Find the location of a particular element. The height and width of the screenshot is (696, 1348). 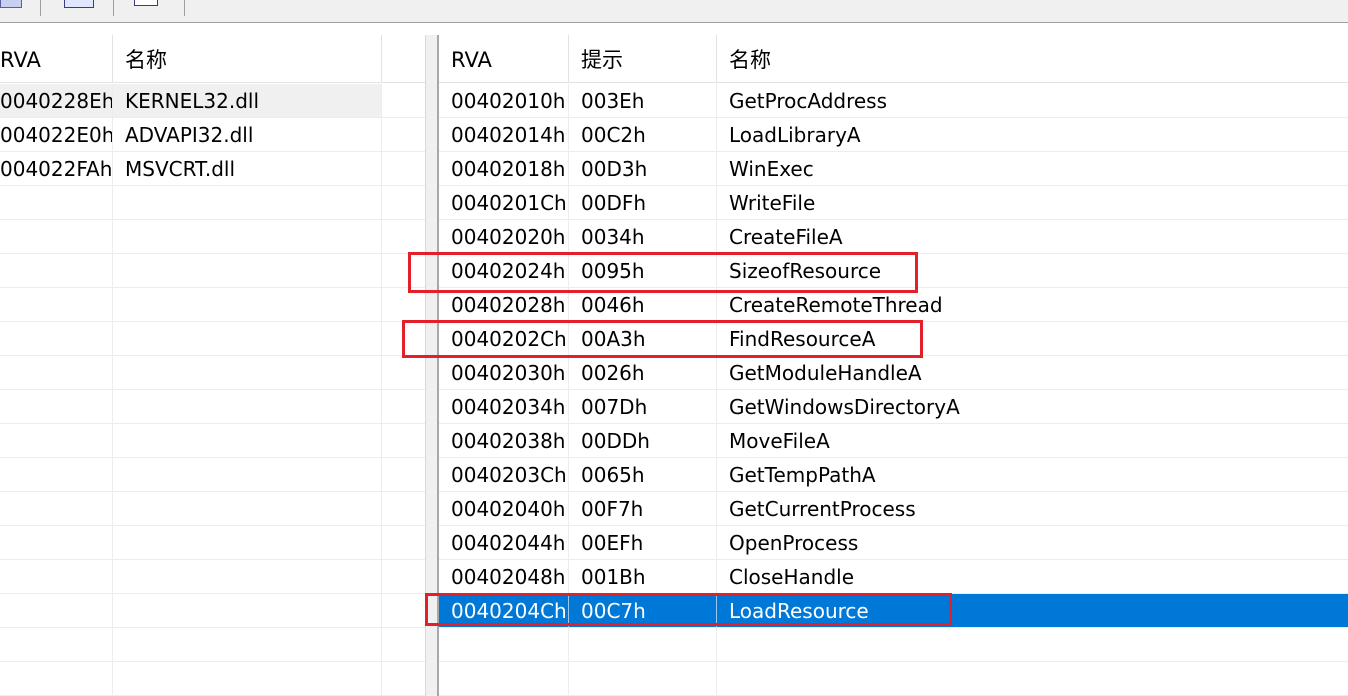

properties-icon is located at coordinates (11, 4).